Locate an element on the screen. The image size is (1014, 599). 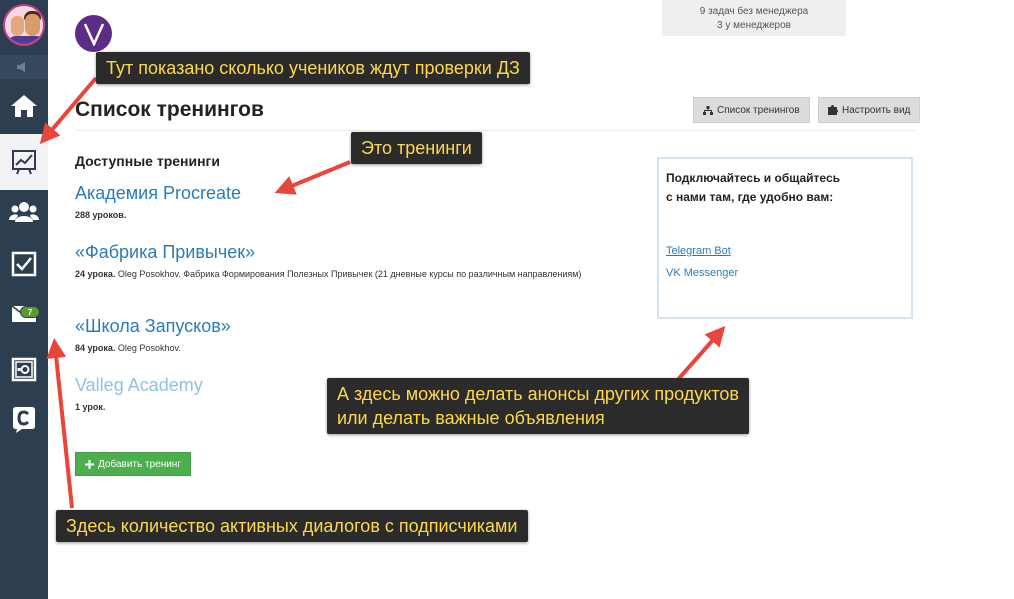
training-meta: 84 урока. Oleg Posokhov. is located at coordinates (340, 348).